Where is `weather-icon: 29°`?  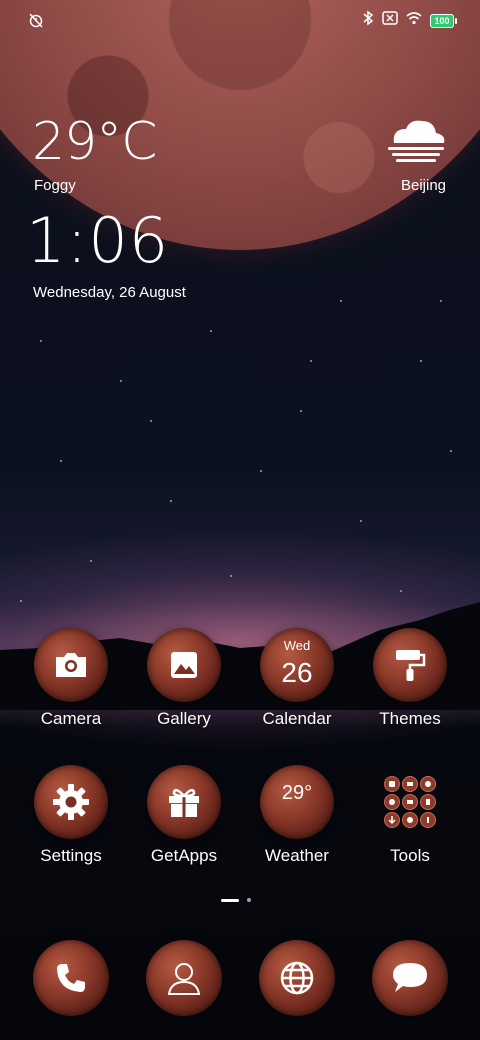
weather-icon: 29° is located at coordinates (297, 802).